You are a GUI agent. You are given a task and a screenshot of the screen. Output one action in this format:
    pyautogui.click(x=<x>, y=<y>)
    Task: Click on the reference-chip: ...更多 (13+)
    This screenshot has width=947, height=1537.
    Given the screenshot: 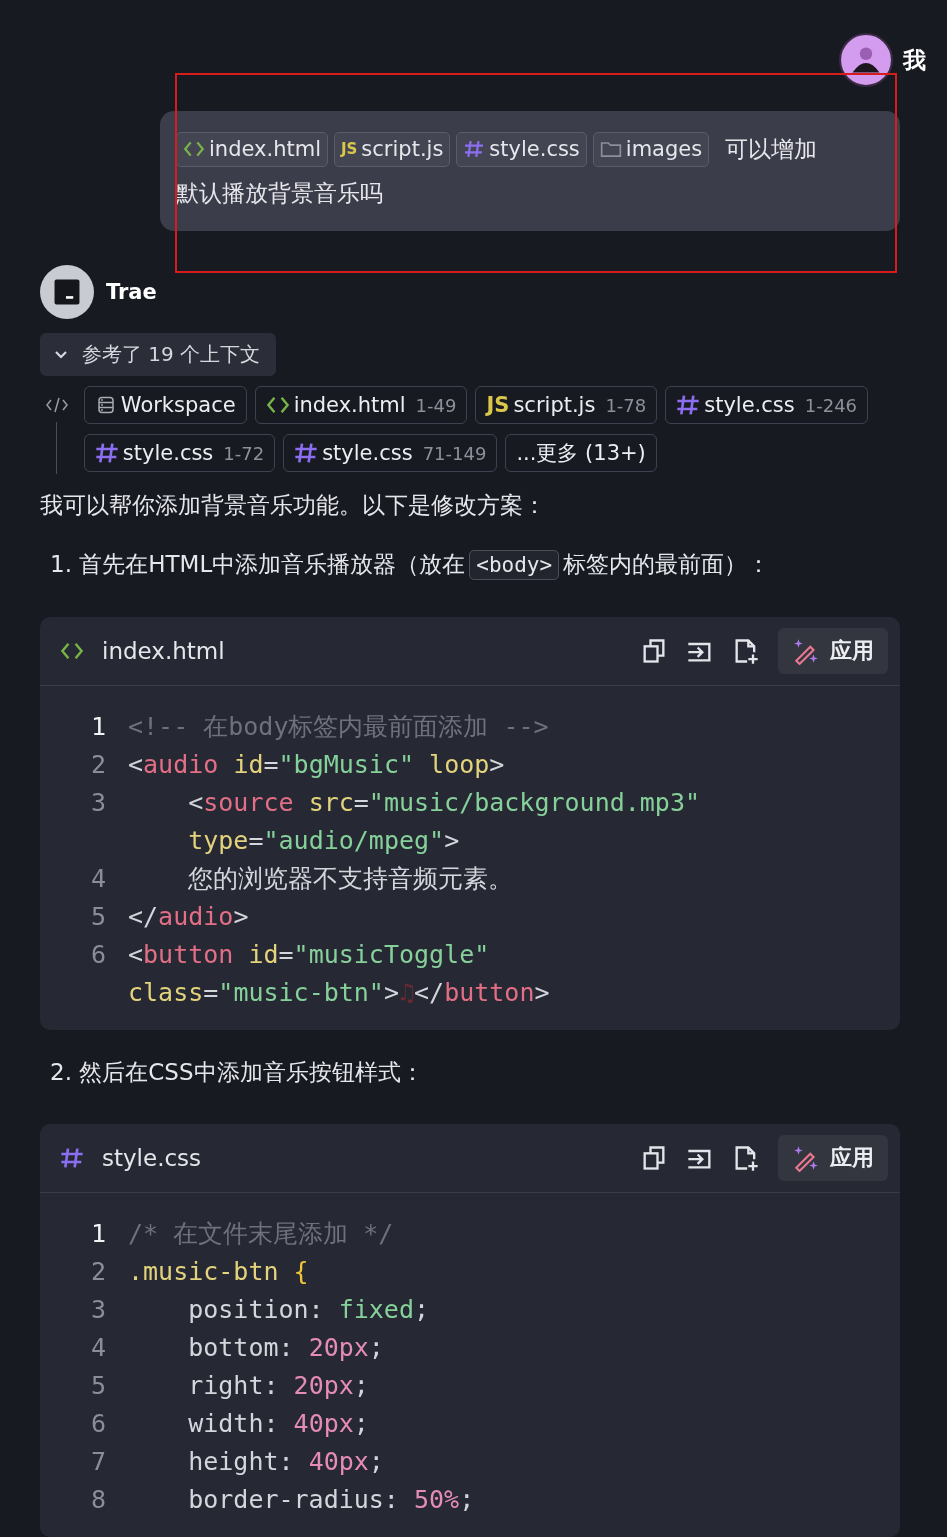 What is the action you would take?
    pyautogui.click(x=581, y=453)
    